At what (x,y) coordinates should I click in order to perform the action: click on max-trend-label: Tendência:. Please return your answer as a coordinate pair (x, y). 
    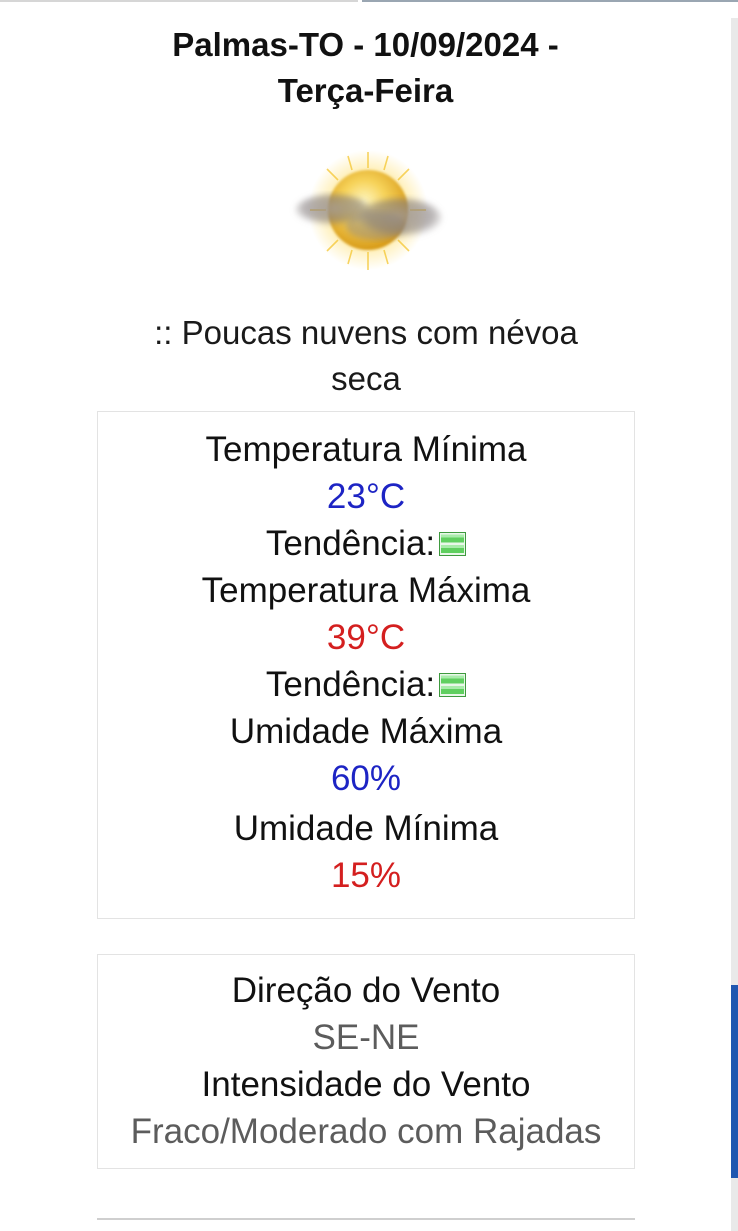
    Looking at the image, I should click on (350, 684).